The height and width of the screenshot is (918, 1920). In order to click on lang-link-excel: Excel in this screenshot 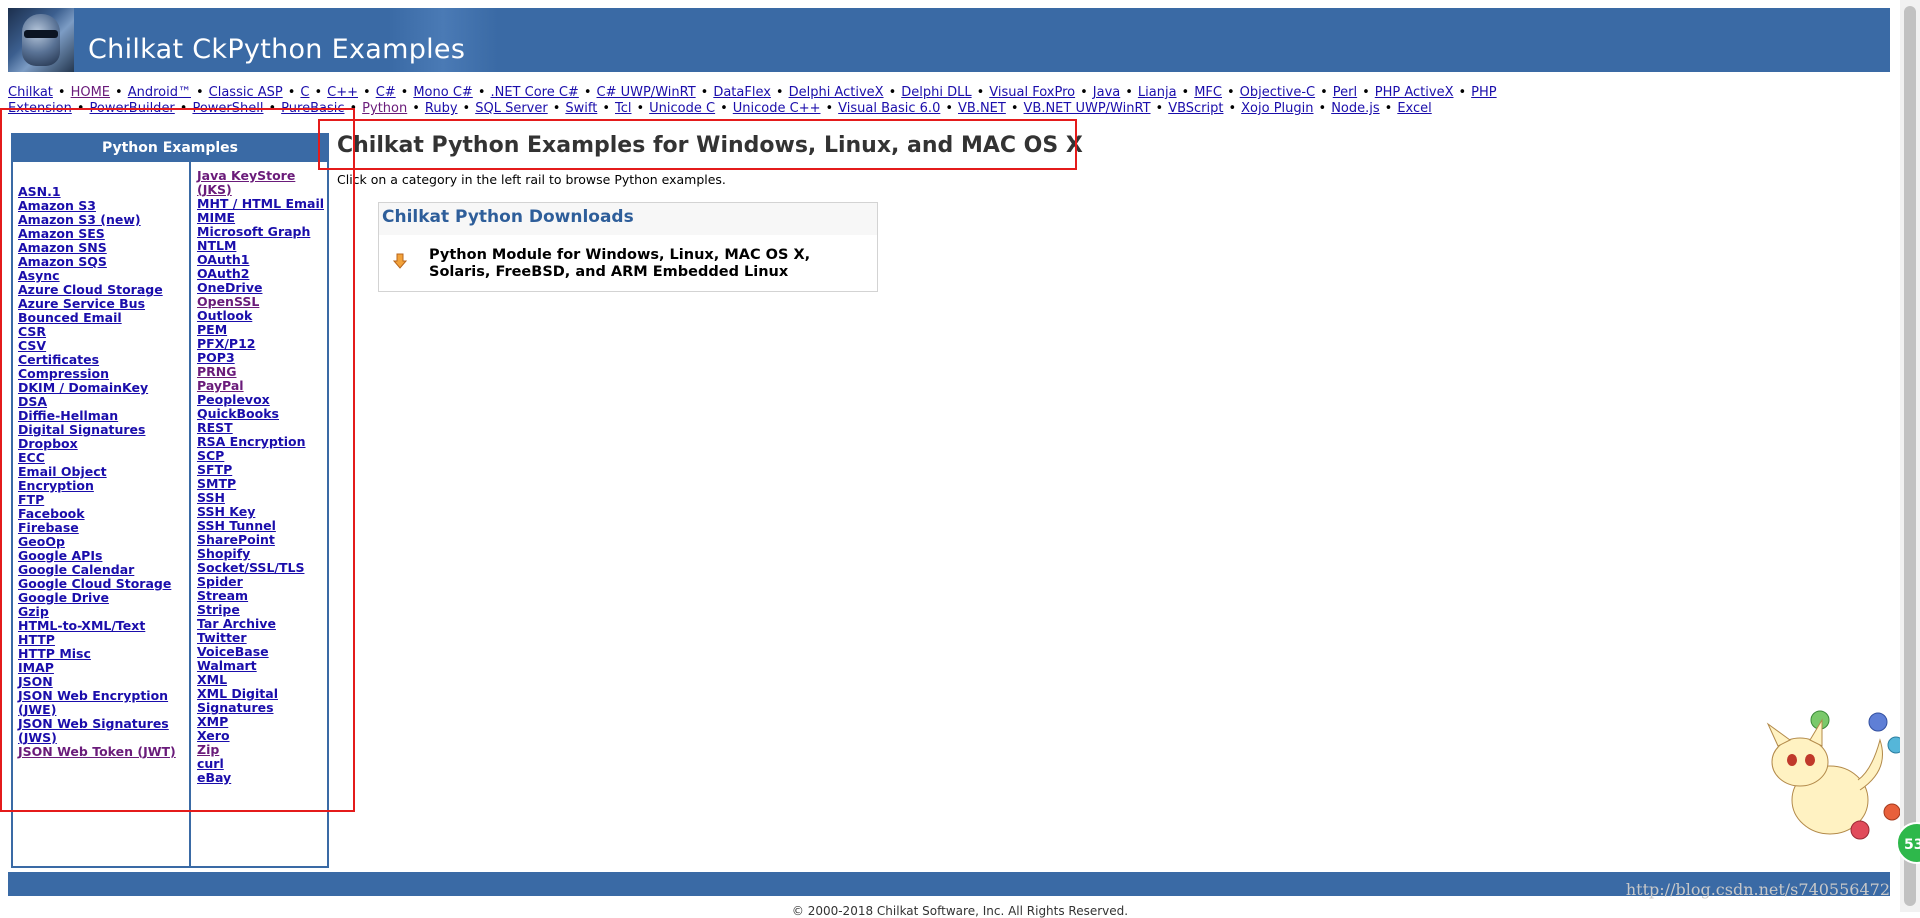, I will do `click(1414, 108)`.